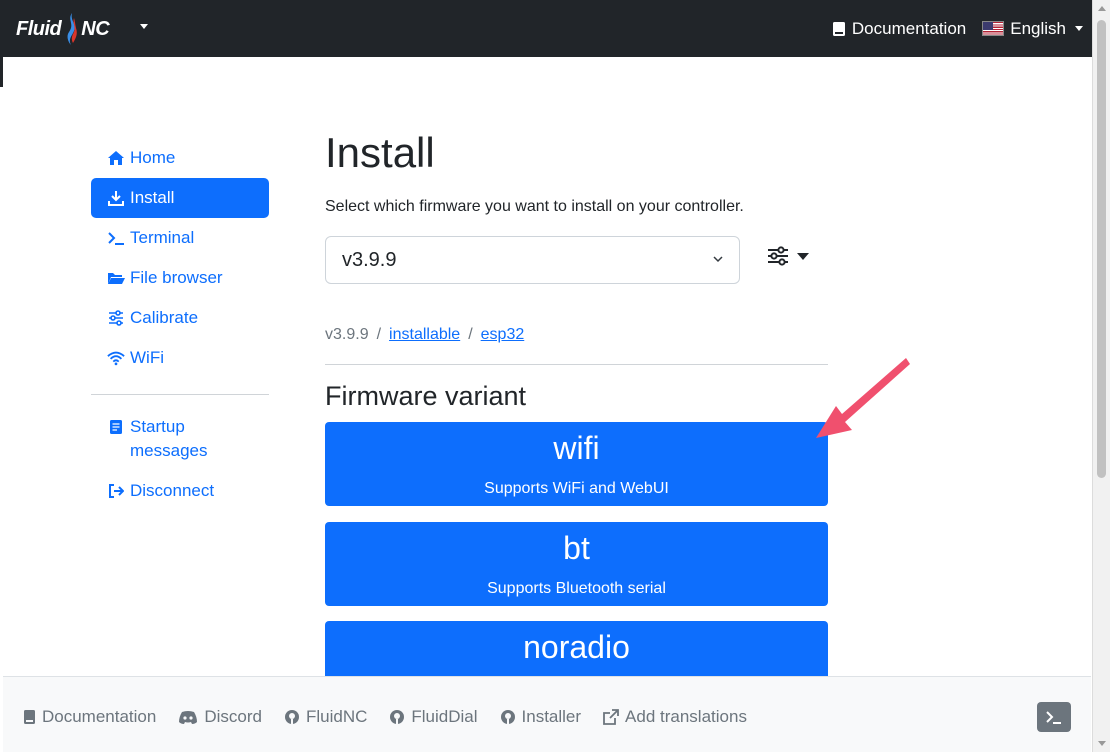 The height and width of the screenshot is (752, 1110). Describe the element at coordinates (63, 29) in the screenshot. I see `brand-logo: Fluid NC` at that location.